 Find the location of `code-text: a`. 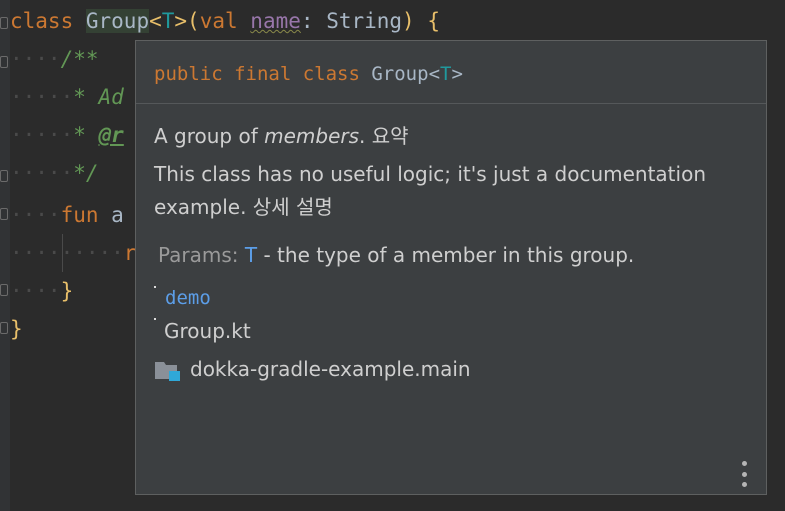

code-text: a is located at coordinates (117, 215).